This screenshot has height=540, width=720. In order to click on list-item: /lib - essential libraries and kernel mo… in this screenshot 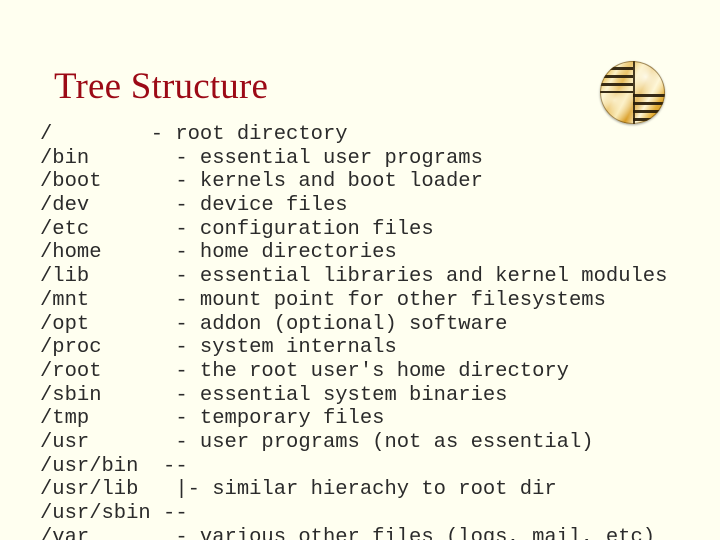, I will do `click(354, 277)`.